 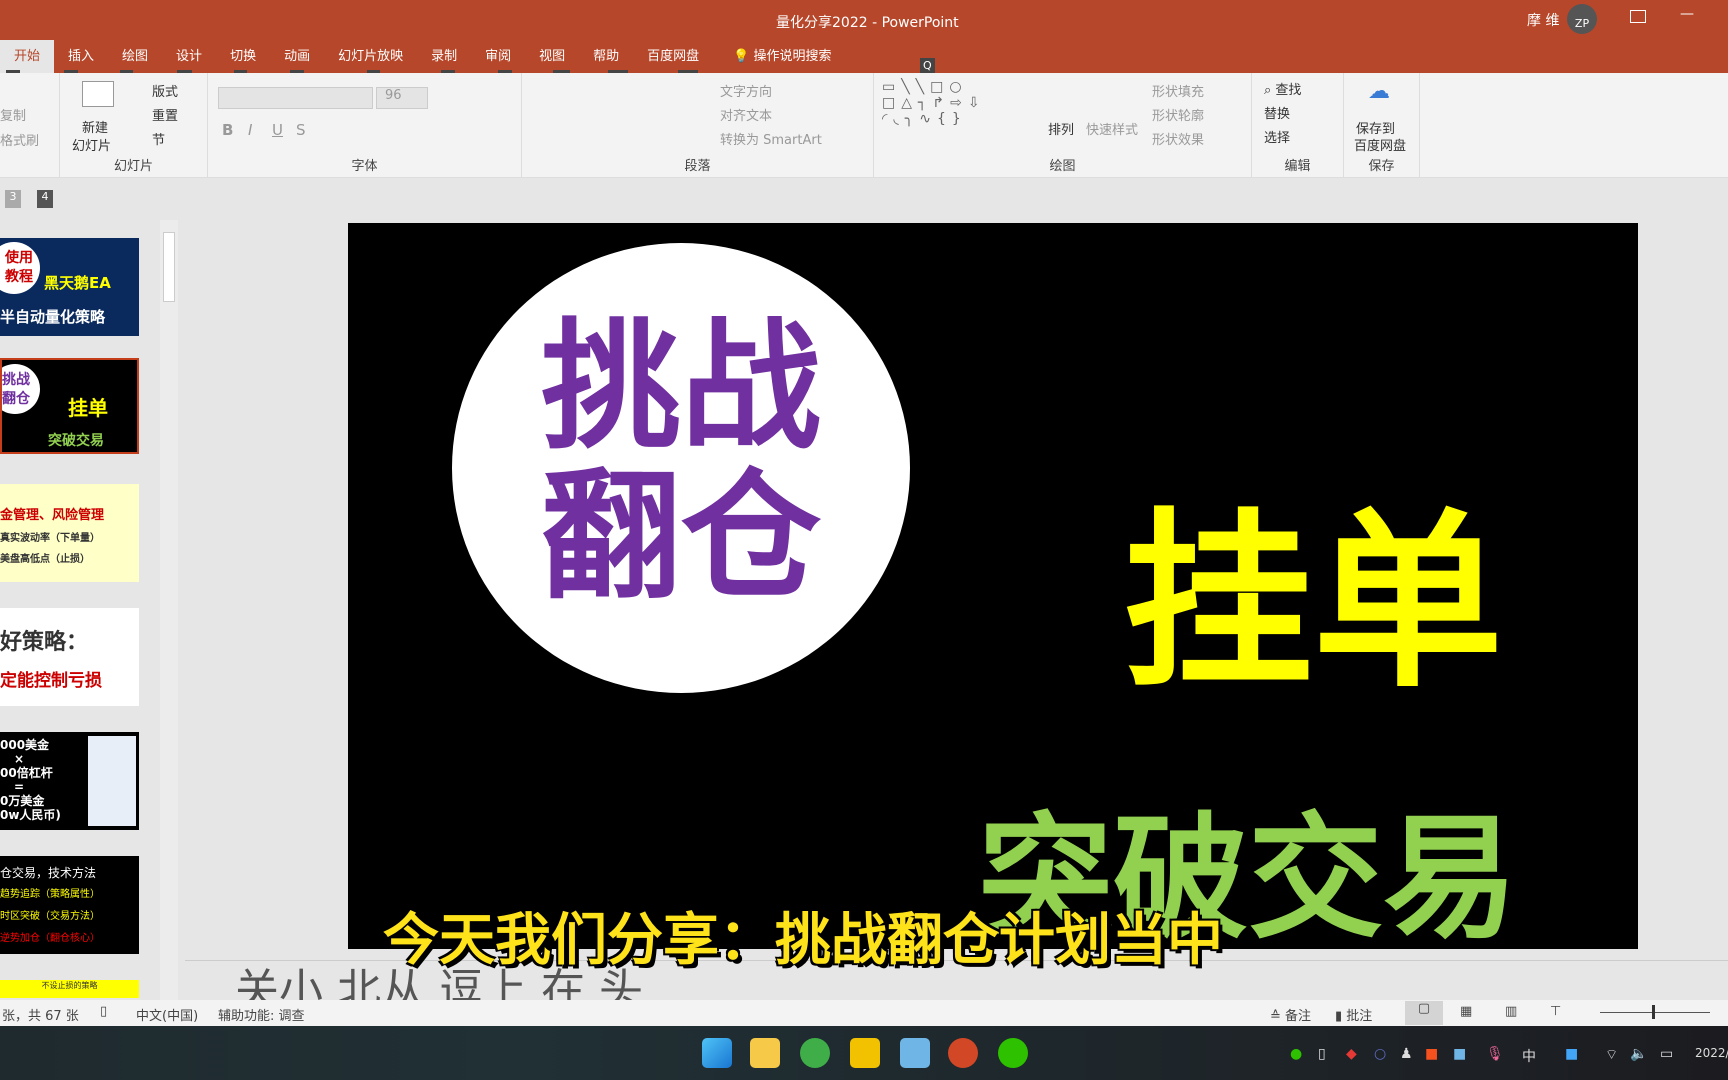 I want to click on zoom-slider-thumb, so click(x=1653, y=1012).